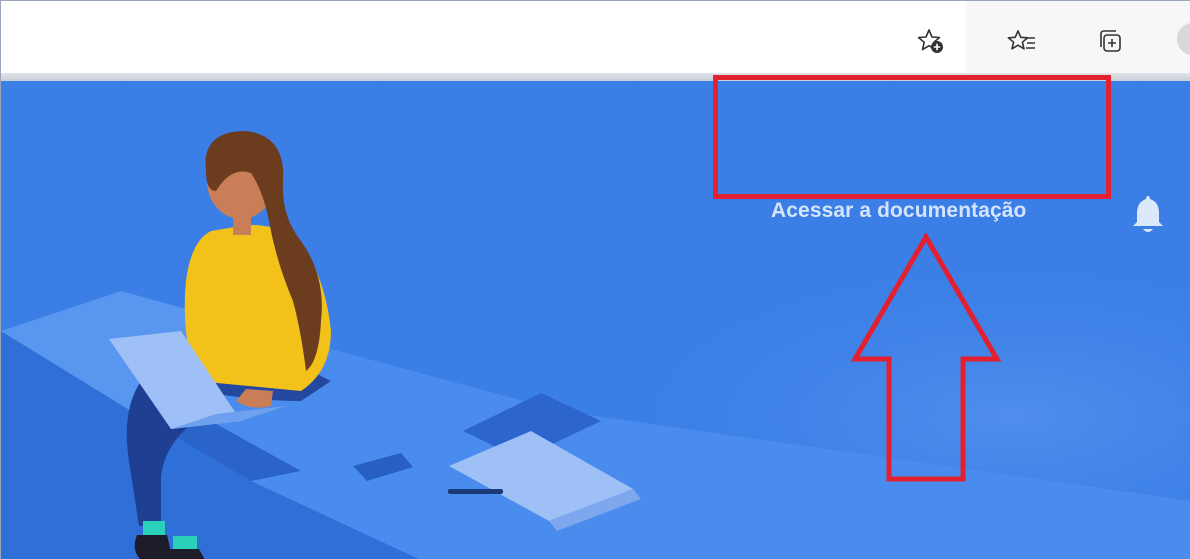  I want to click on collections-button, so click(1110, 41).